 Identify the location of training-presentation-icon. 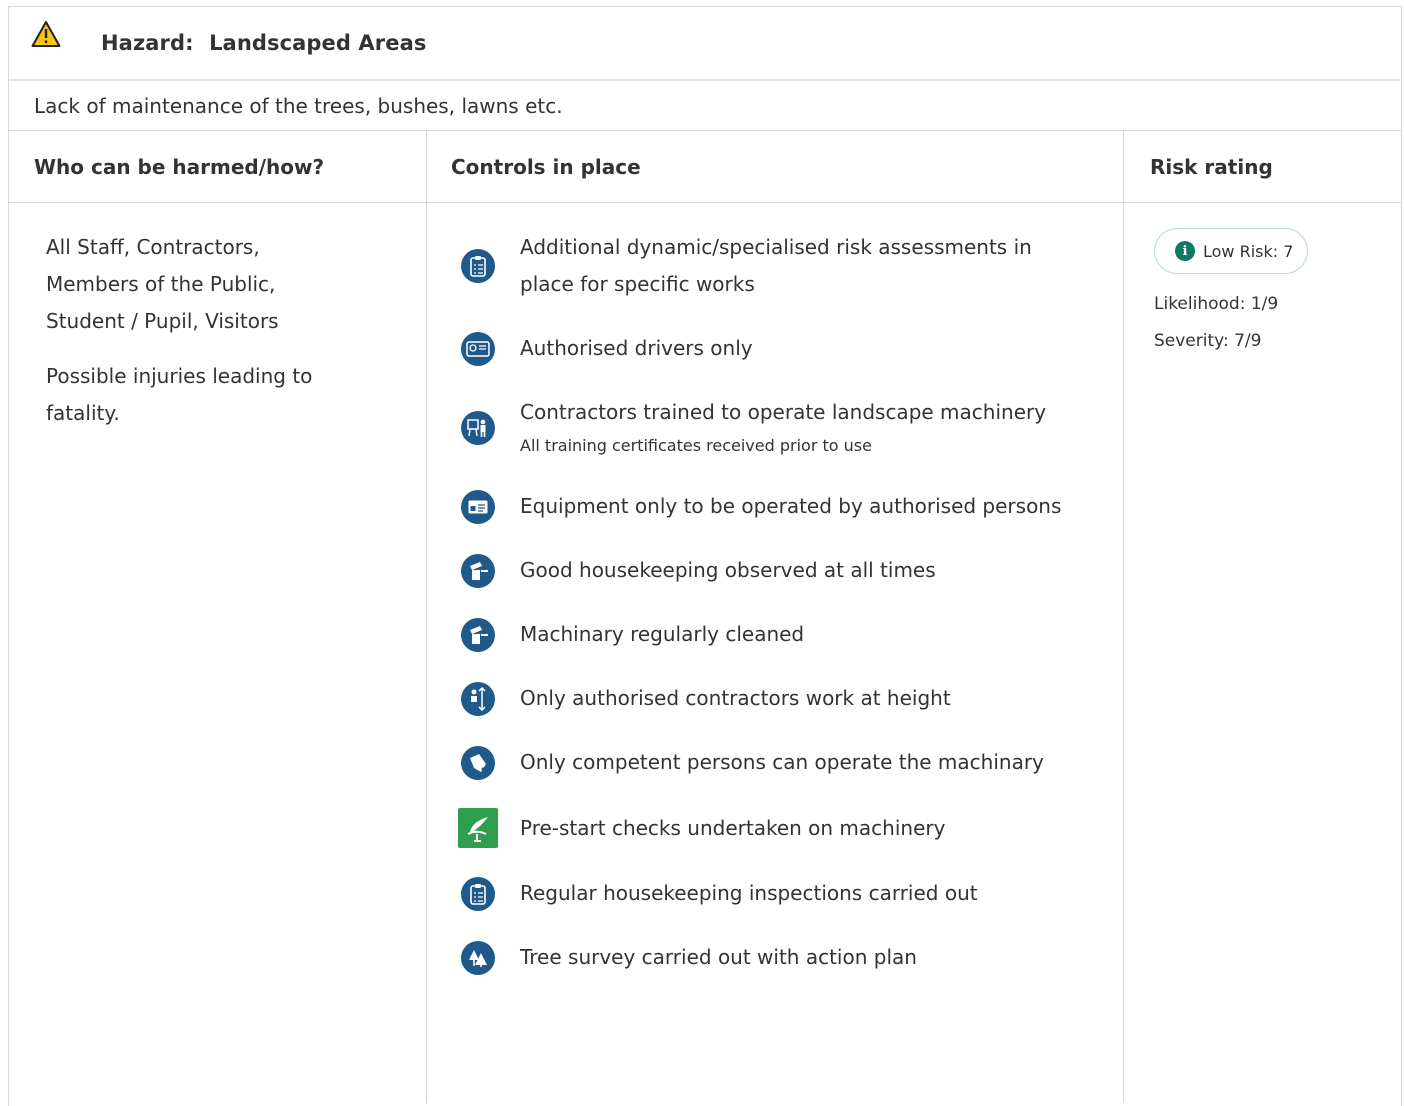
(478, 427).